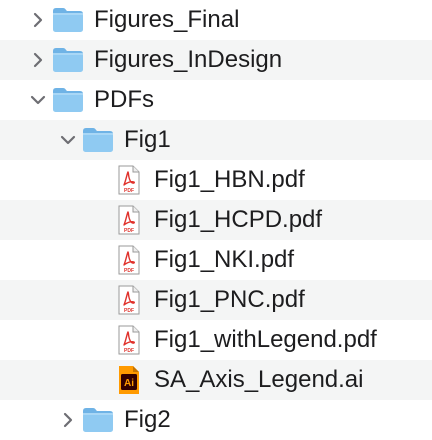 The height and width of the screenshot is (440, 432). I want to click on file-label: Fig1_NKI.pdf, so click(224, 259).